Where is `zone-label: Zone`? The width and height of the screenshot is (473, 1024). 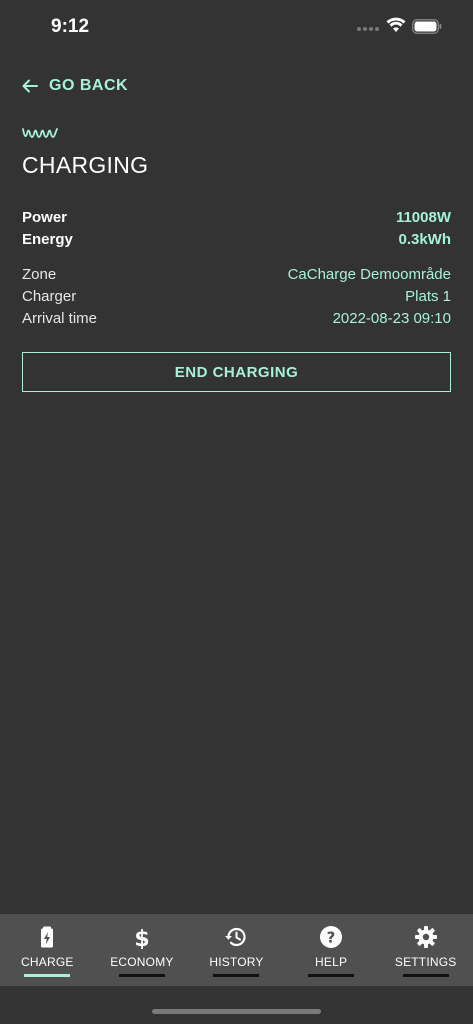
zone-label: Zone is located at coordinates (39, 274).